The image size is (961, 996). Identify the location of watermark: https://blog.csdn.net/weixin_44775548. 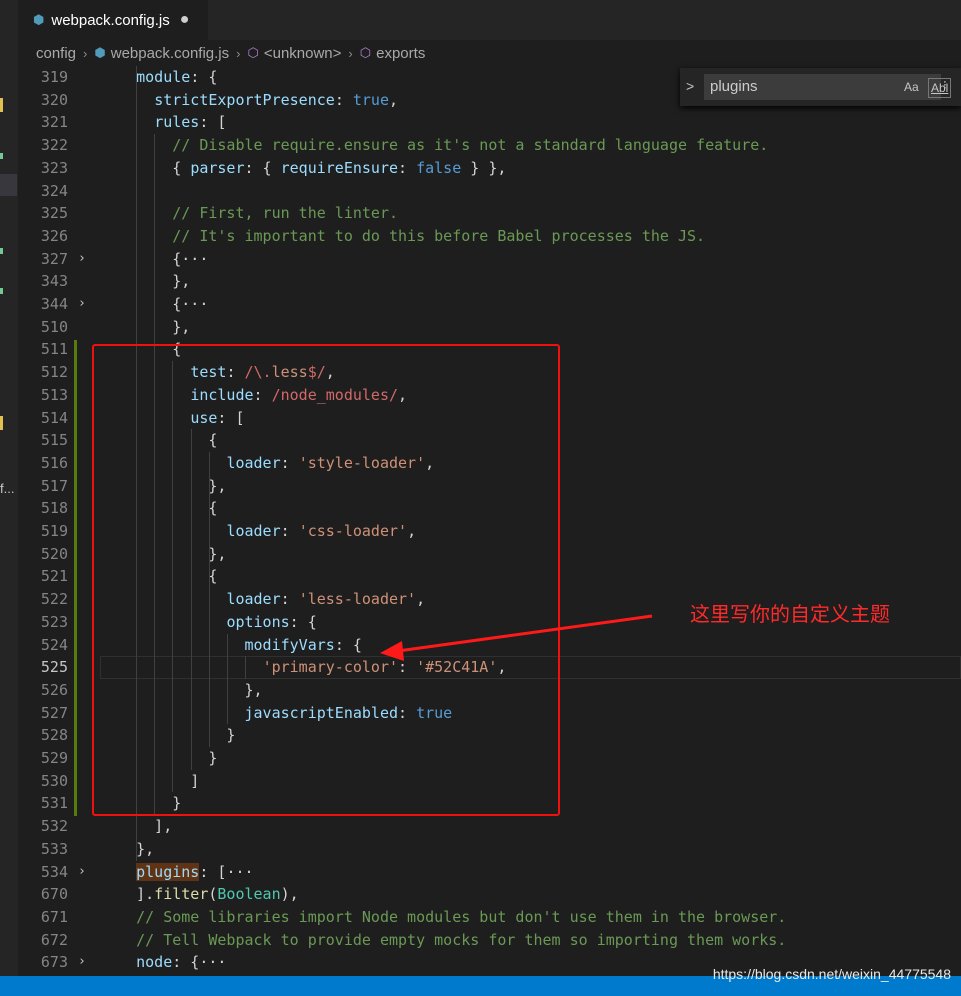
(831, 974).